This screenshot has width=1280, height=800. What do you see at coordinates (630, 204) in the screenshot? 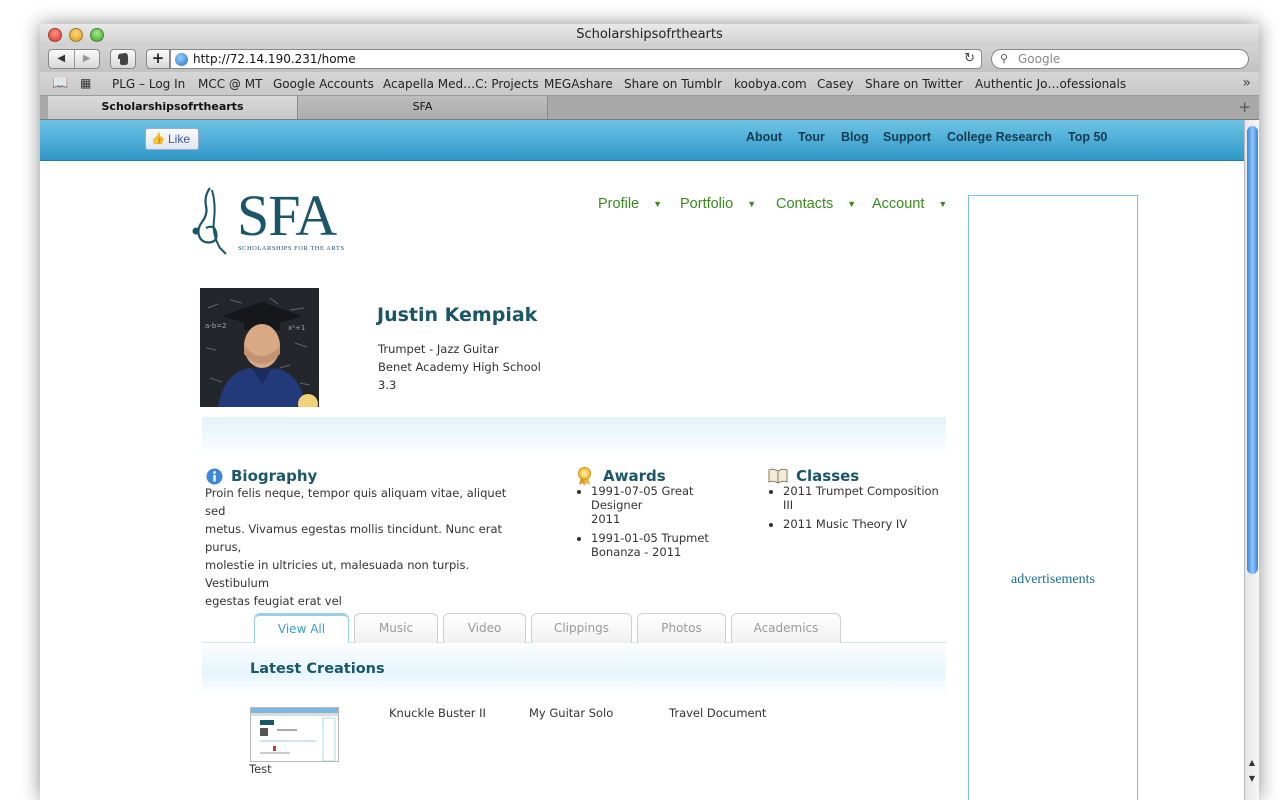
I see `nav-profile: Profile ▼` at bounding box center [630, 204].